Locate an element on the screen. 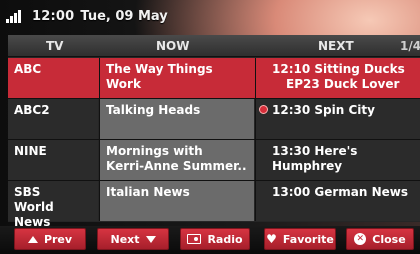  favorite-button: ♥ Favorite is located at coordinates (300, 239).